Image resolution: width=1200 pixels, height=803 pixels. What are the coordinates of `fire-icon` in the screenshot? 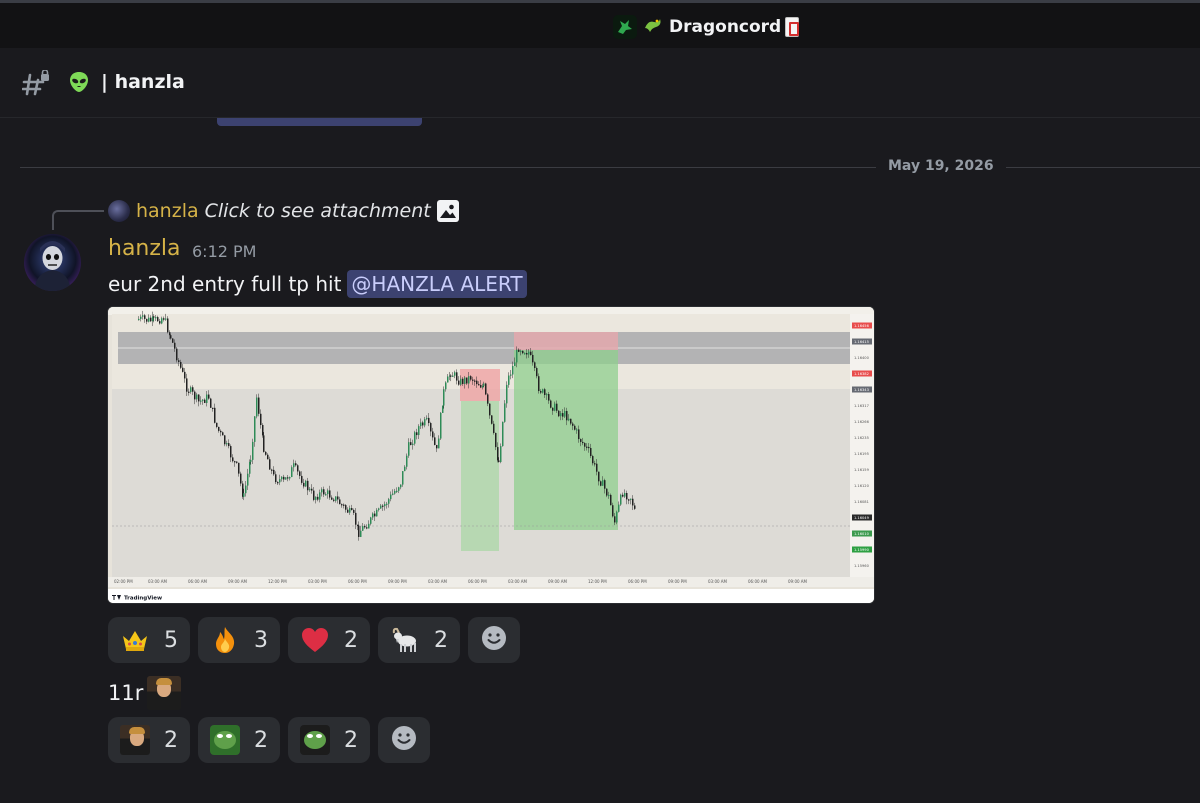 It's located at (225, 640).